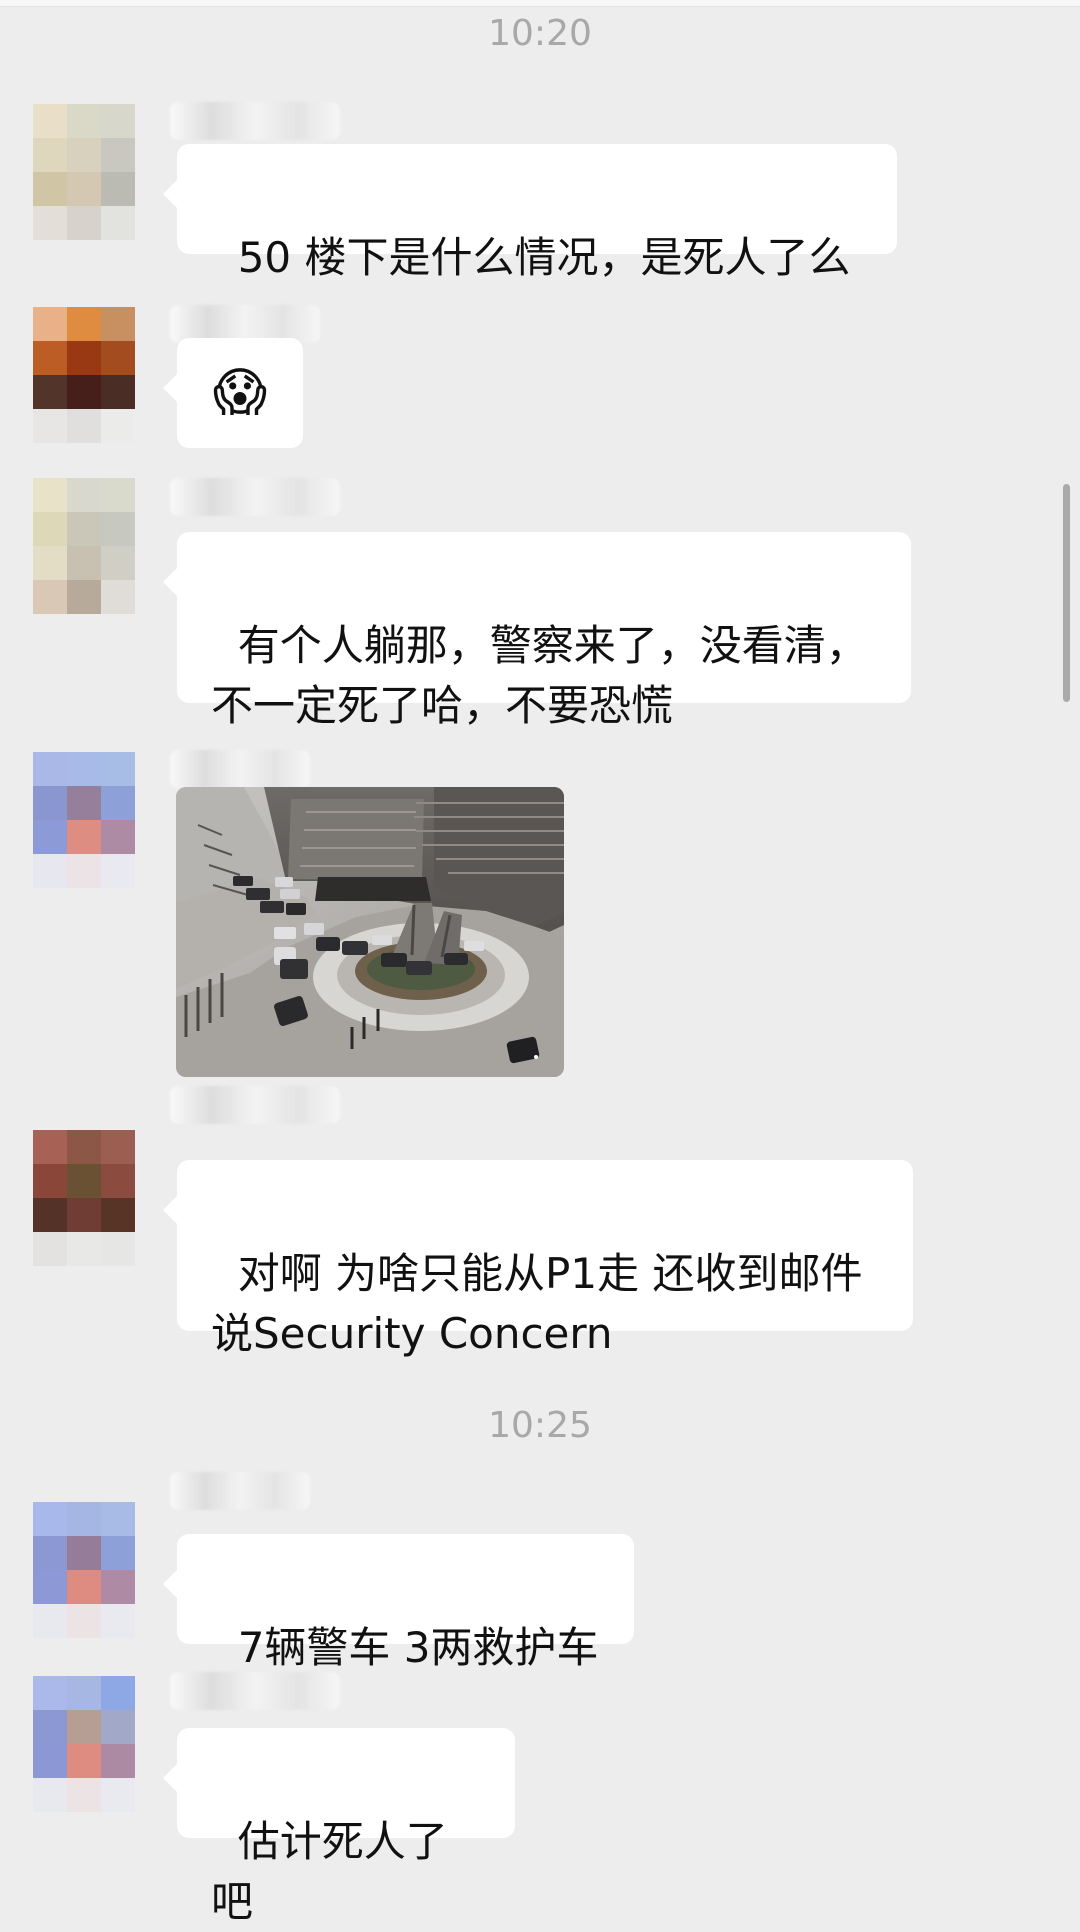 The width and height of the screenshot is (1080, 1932). I want to click on emoji-message-bubble: 😱, so click(233, 393).